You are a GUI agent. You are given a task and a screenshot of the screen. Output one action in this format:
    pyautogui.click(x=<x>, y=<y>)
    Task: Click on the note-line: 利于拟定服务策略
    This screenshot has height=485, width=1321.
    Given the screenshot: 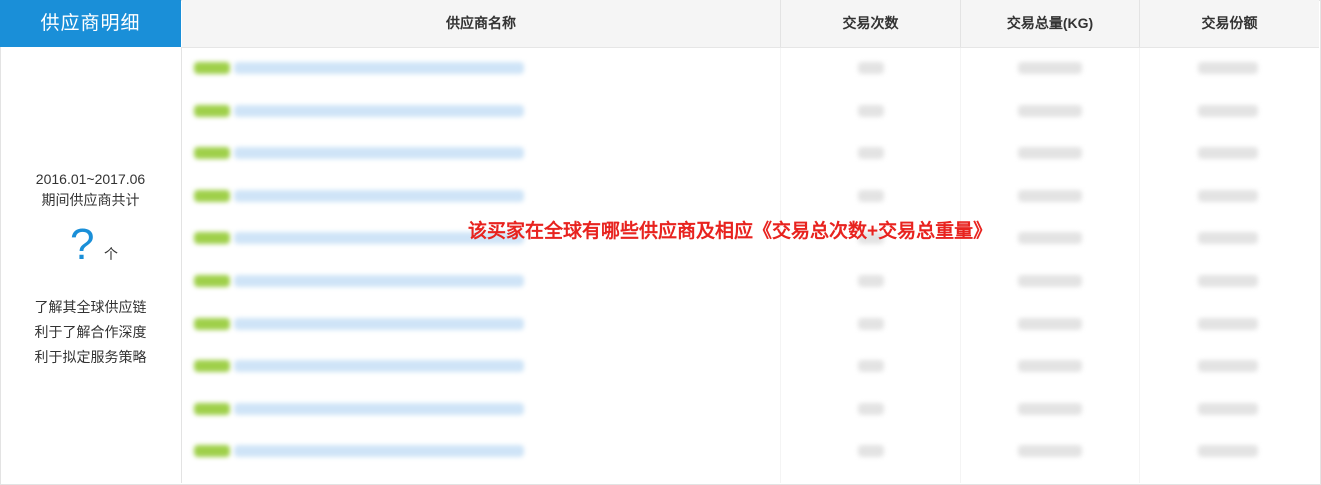 What is the action you would take?
    pyautogui.click(x=90, y=357)
    